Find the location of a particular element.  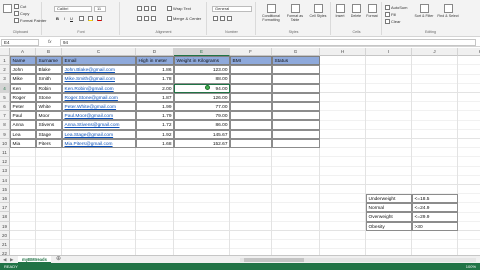

table-cell: Smith is located at coordinates (49, 79).